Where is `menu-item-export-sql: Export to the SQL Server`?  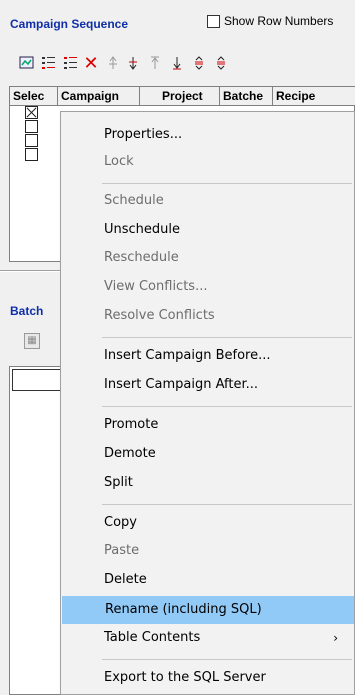 menu-item-export-sql: Export to the SQL Server is located at coordinates (207, 678).